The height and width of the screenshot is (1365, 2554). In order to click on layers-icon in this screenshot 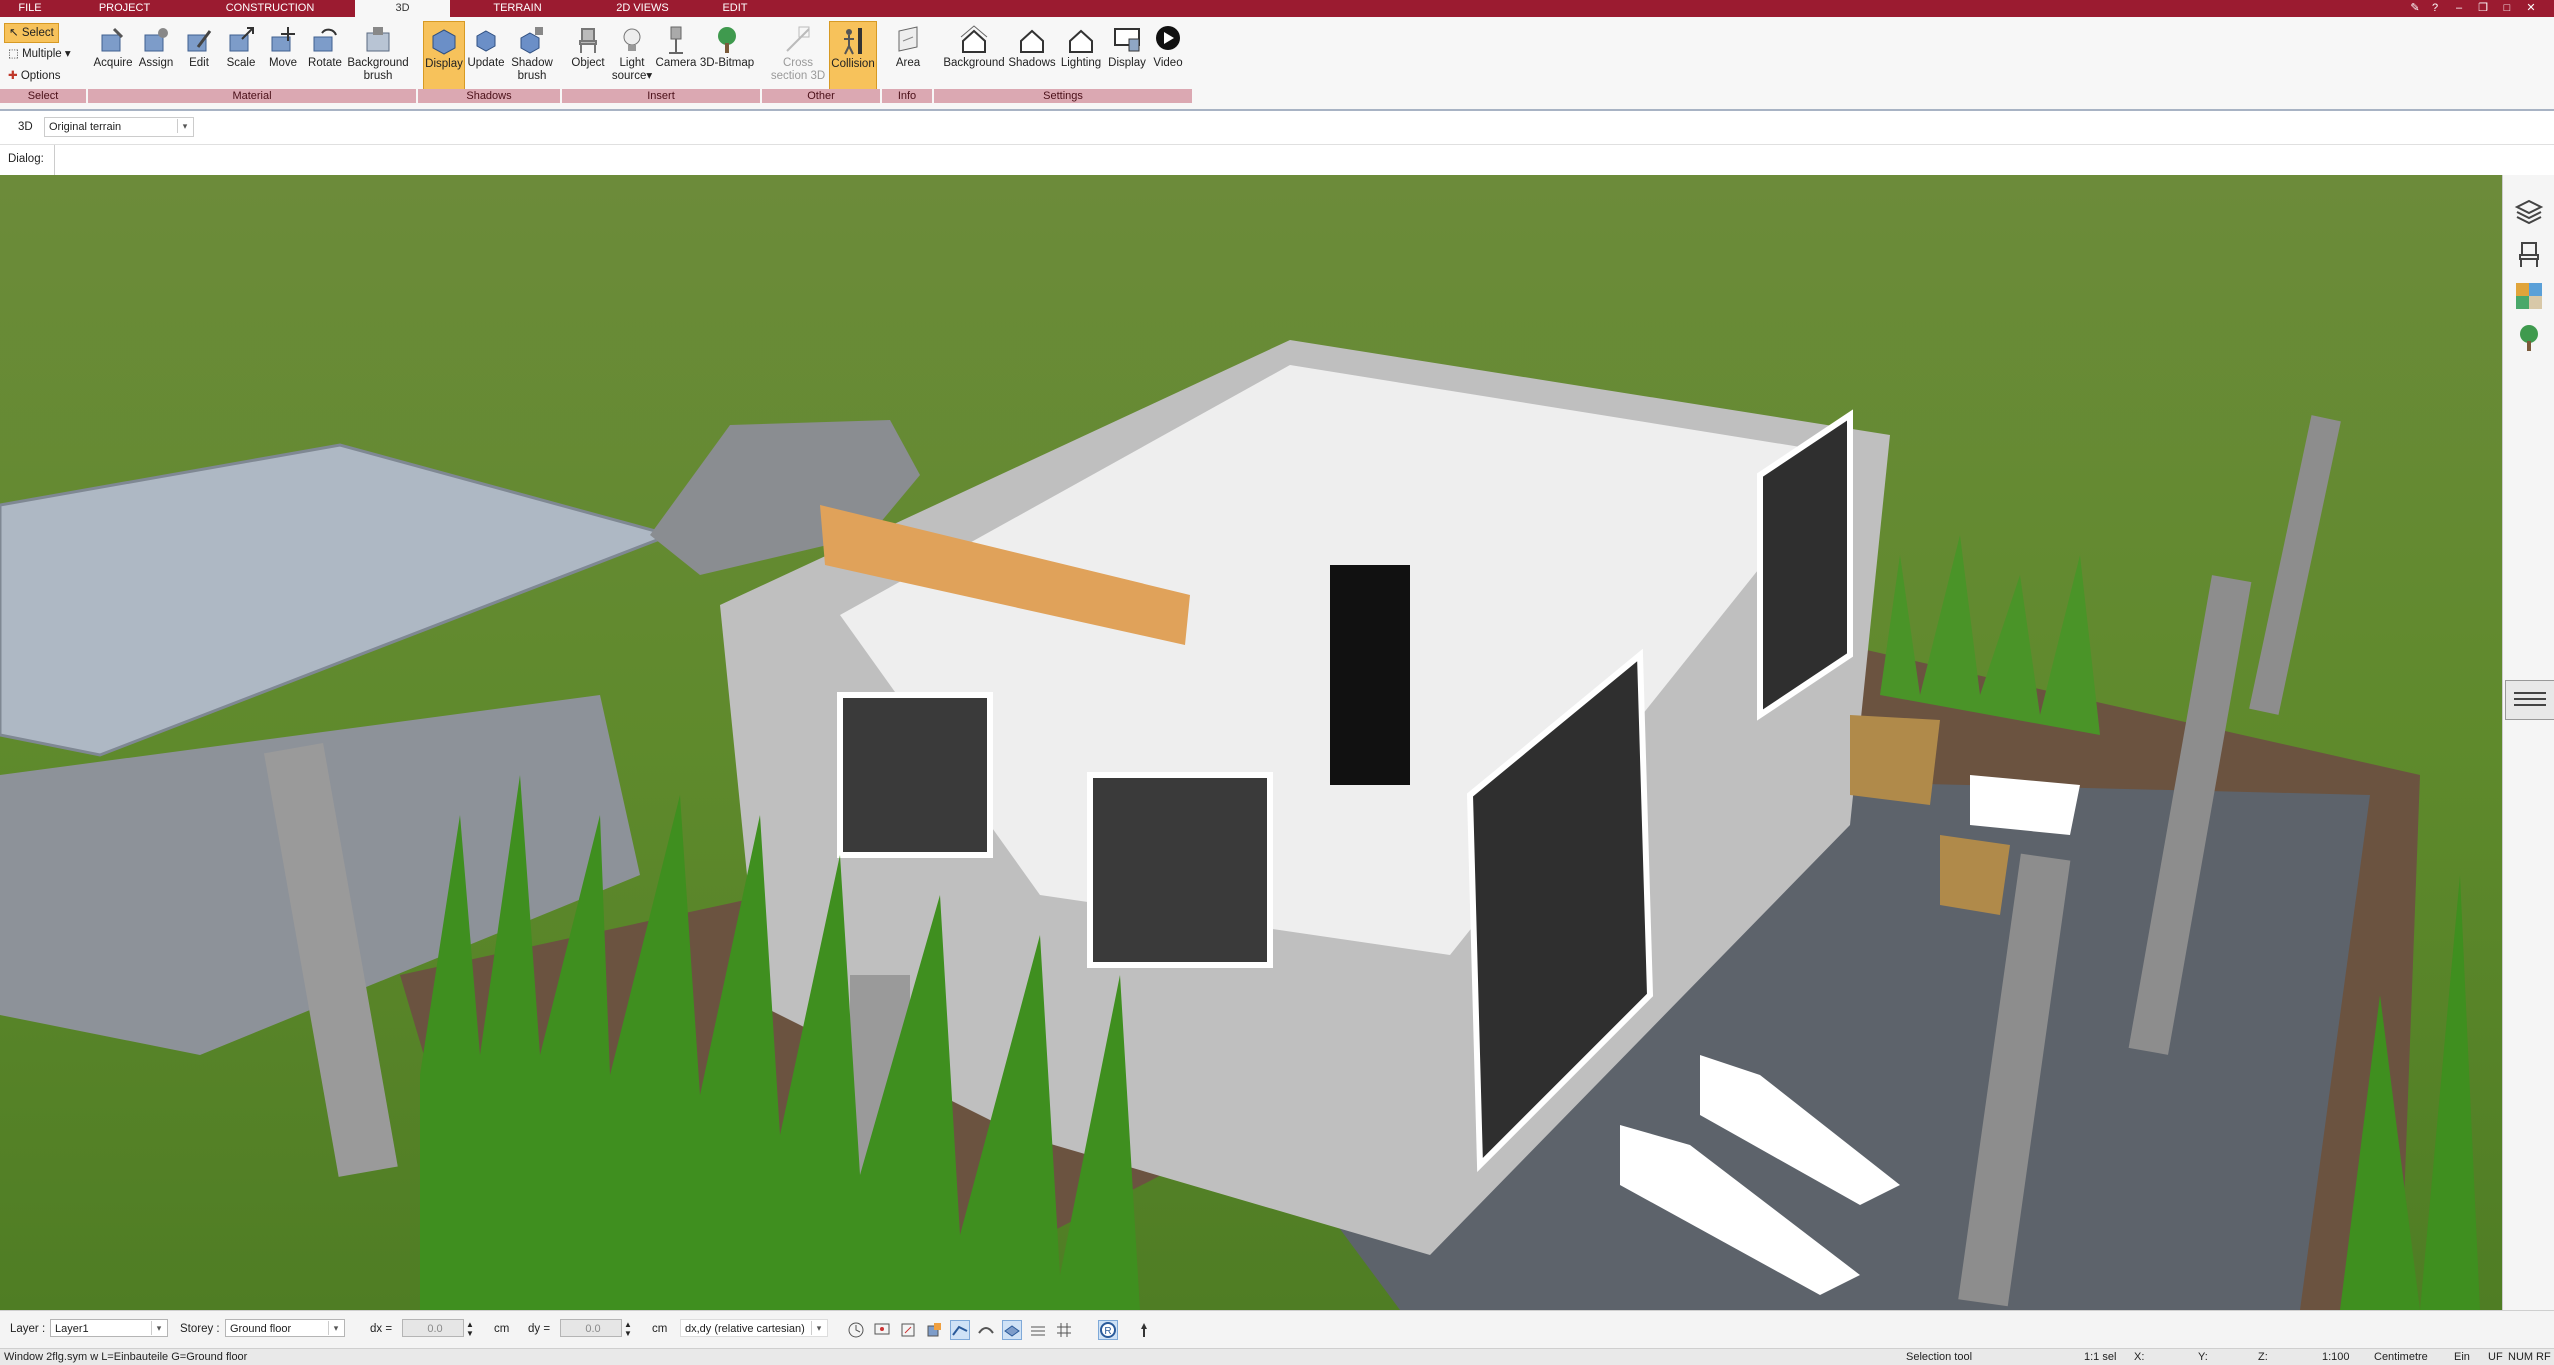, I will do `click(2529, 212)`.